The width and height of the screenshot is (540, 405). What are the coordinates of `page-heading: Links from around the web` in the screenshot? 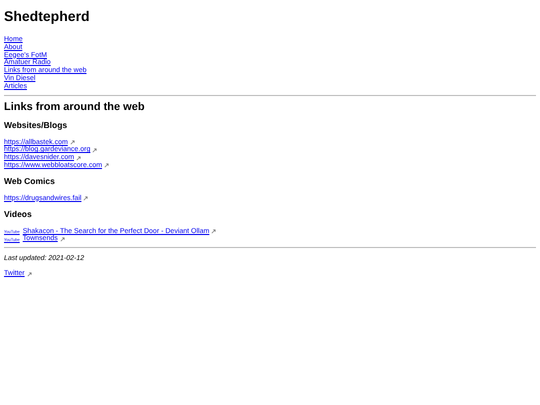 It's located at (75, 106).